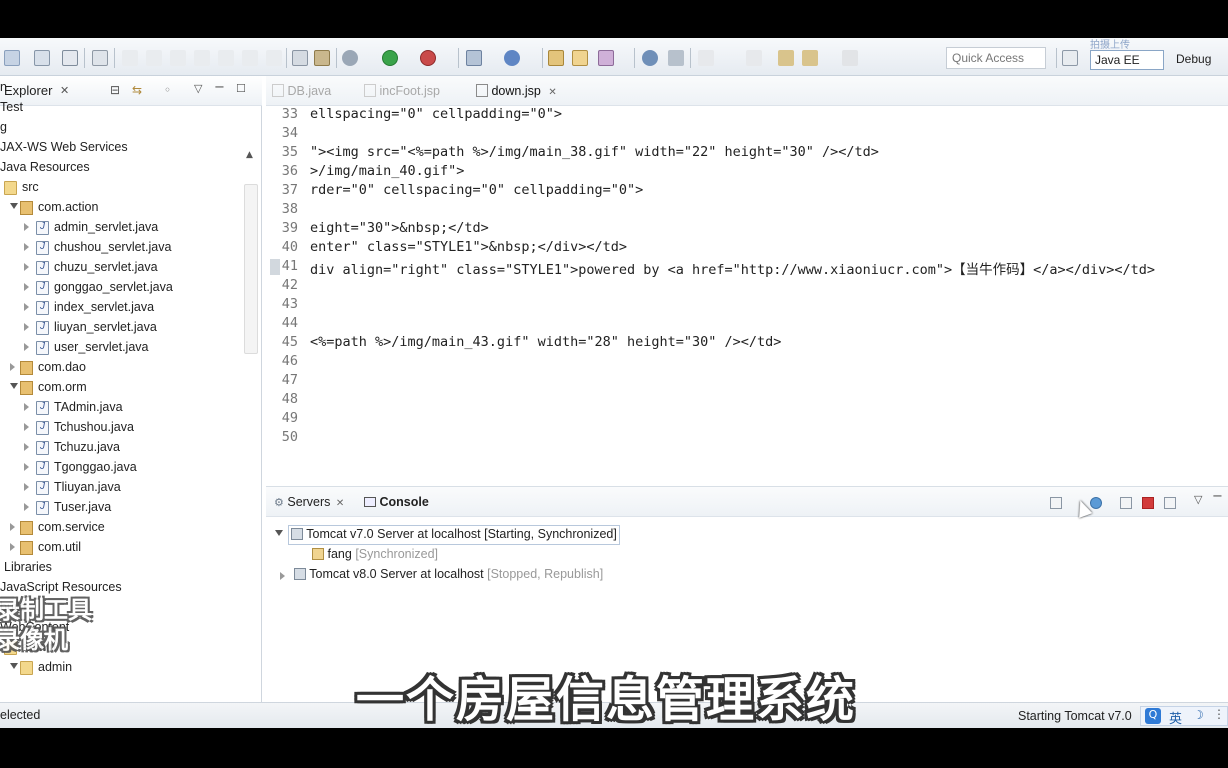 Image resolution: width=1228 pixels, height=768 pixels. I want to click on back-icon, so click(810, 58).